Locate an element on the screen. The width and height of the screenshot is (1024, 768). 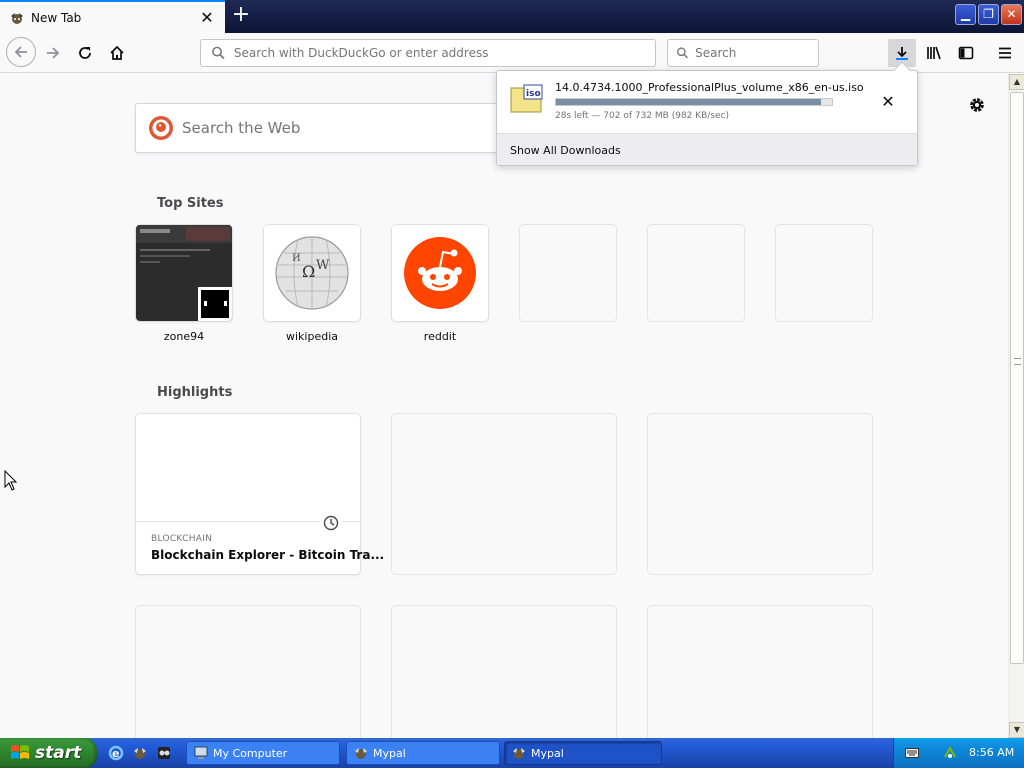
arrow-left-icon is located at coordinates (20, 52).